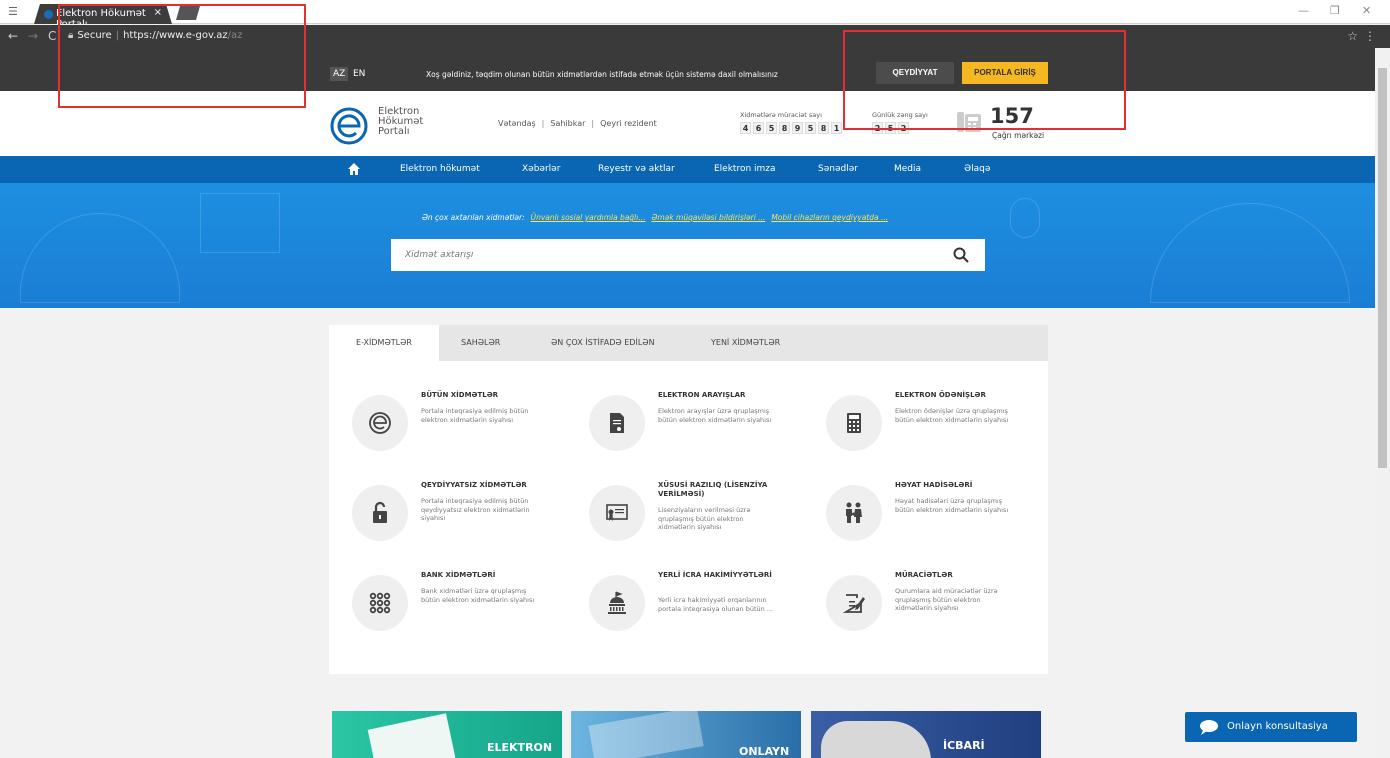  What do you see at coordinates (401, 121) in the screenshot?
I see `logo-text: Elektron Hökumət Portalı` at bounding box center [401, 121].